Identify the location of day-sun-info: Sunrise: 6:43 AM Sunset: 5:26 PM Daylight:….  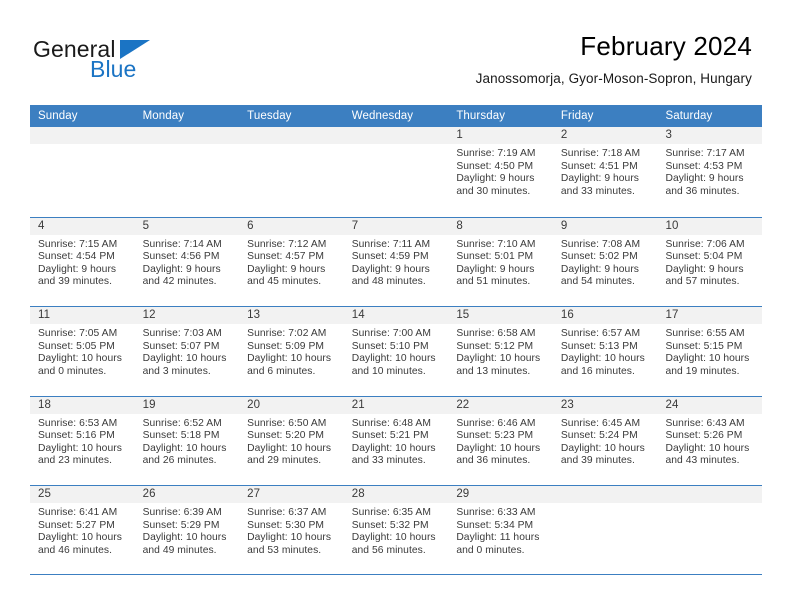
(709, 441).